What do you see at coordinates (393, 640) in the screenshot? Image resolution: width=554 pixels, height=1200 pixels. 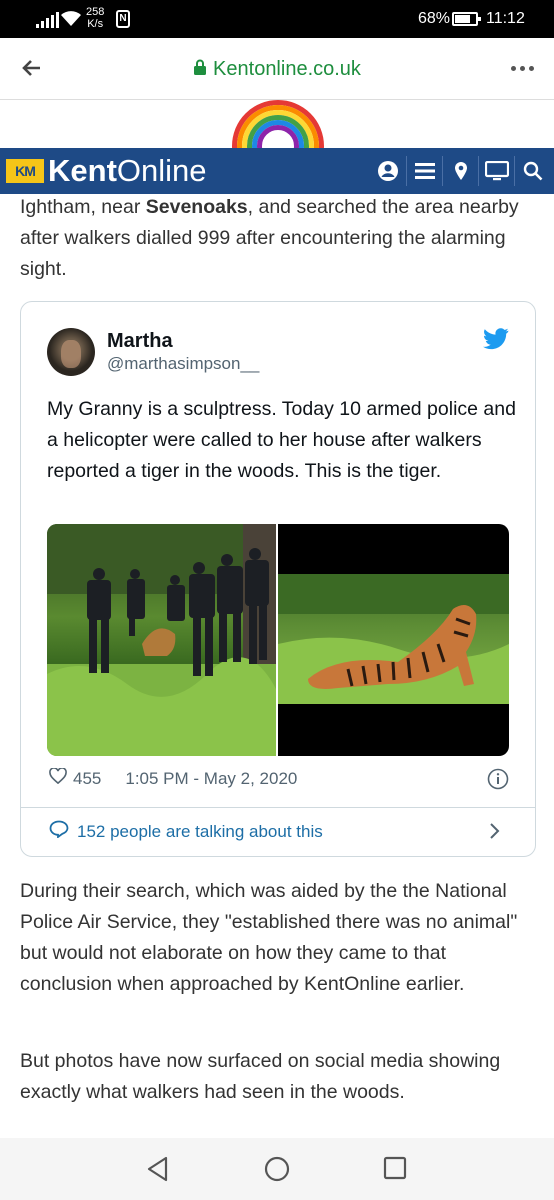 I see `tiger-sculpture-photo` at bounding box center [393, 640].